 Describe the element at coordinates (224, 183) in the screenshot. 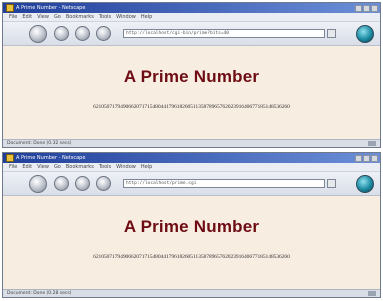

I see `url-input: http://localhost/prime.cgi` at that location.